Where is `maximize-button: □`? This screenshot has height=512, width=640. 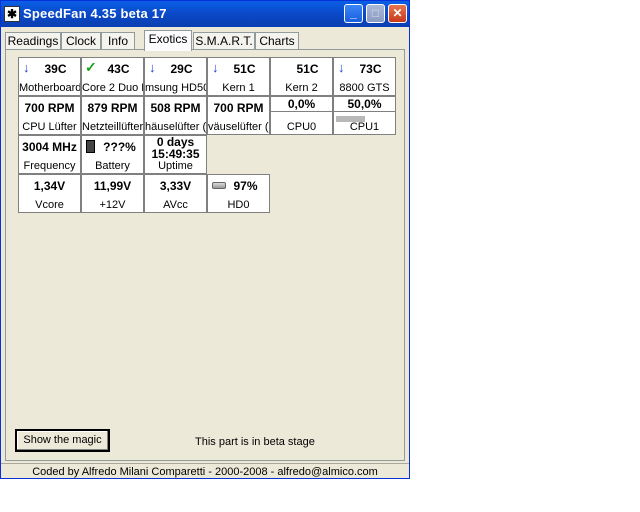
maximize-button: □ is located at coordinates (375, 13).